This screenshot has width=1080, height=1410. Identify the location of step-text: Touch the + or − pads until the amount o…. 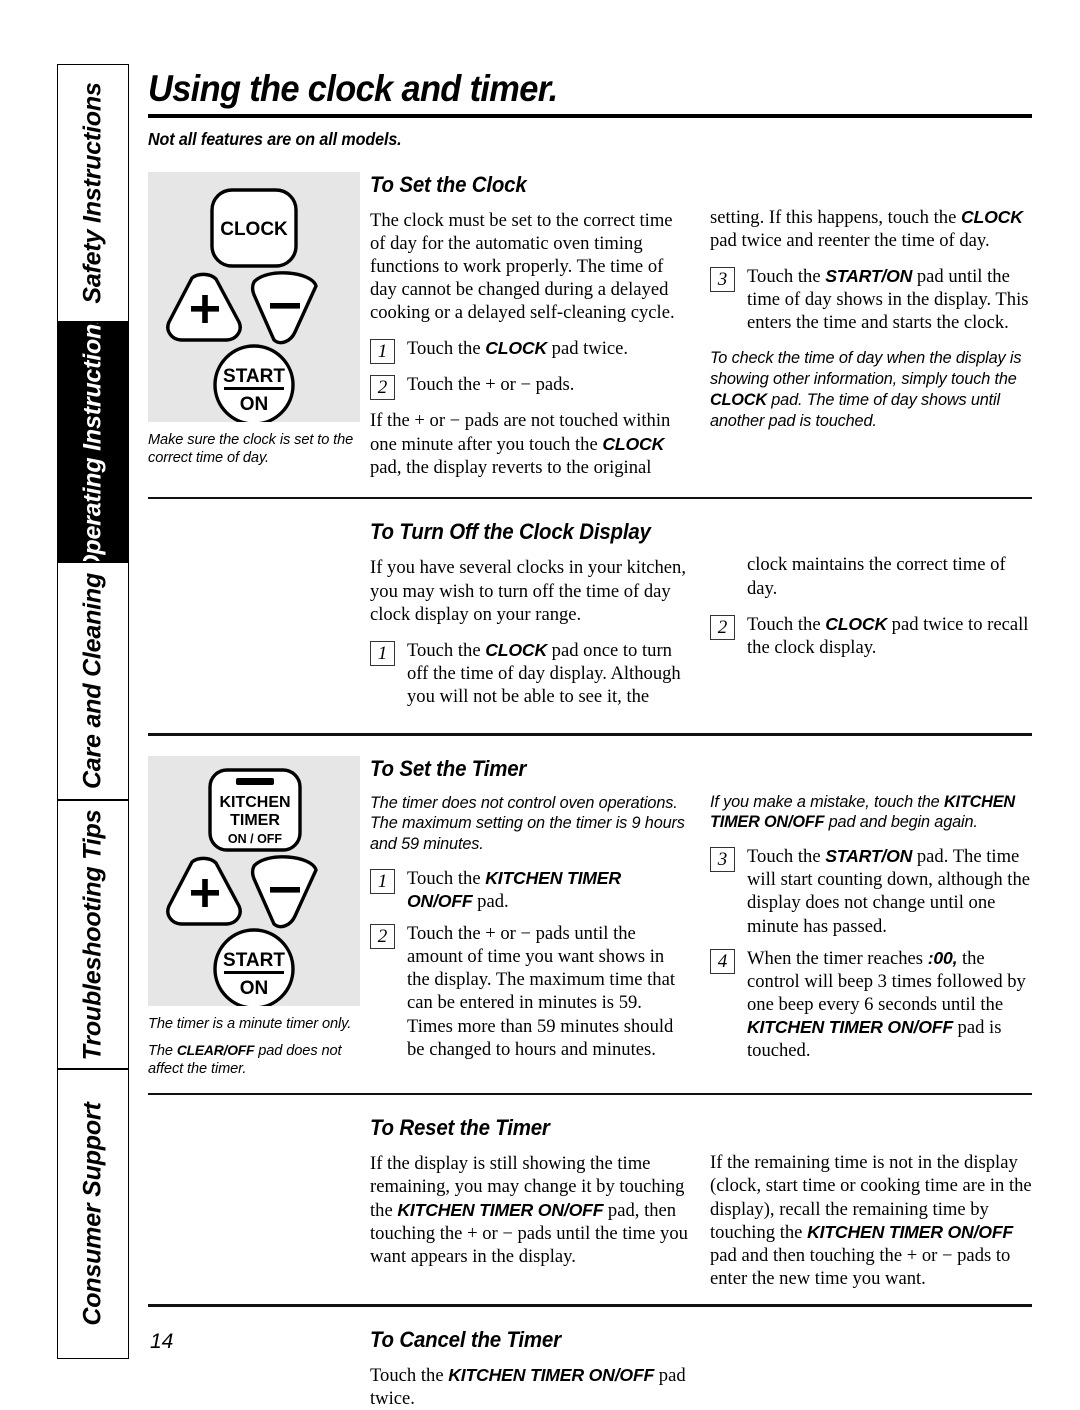
(541, 991).